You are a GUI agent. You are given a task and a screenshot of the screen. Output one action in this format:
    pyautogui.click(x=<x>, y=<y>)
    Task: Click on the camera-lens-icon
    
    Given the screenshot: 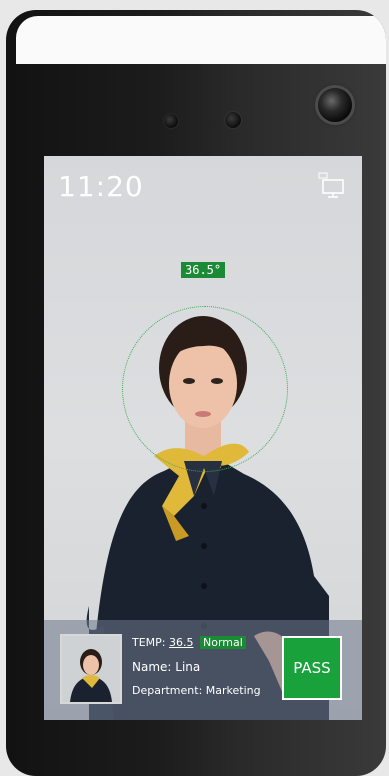 What is the action you would take?
    pyautogui.click(x=335, y=105)
    